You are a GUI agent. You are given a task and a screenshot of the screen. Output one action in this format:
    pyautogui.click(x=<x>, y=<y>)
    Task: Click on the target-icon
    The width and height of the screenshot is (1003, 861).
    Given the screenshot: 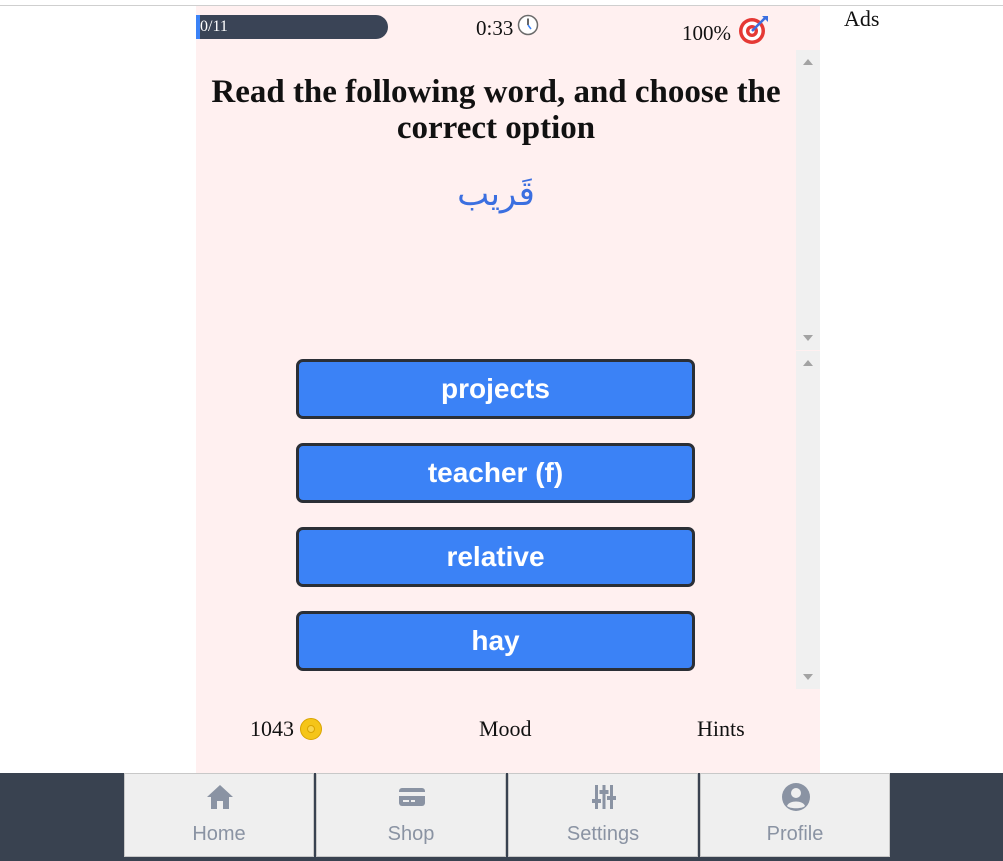 What is the action you would take?
    pyautogui.click(x=753, y=33)
    